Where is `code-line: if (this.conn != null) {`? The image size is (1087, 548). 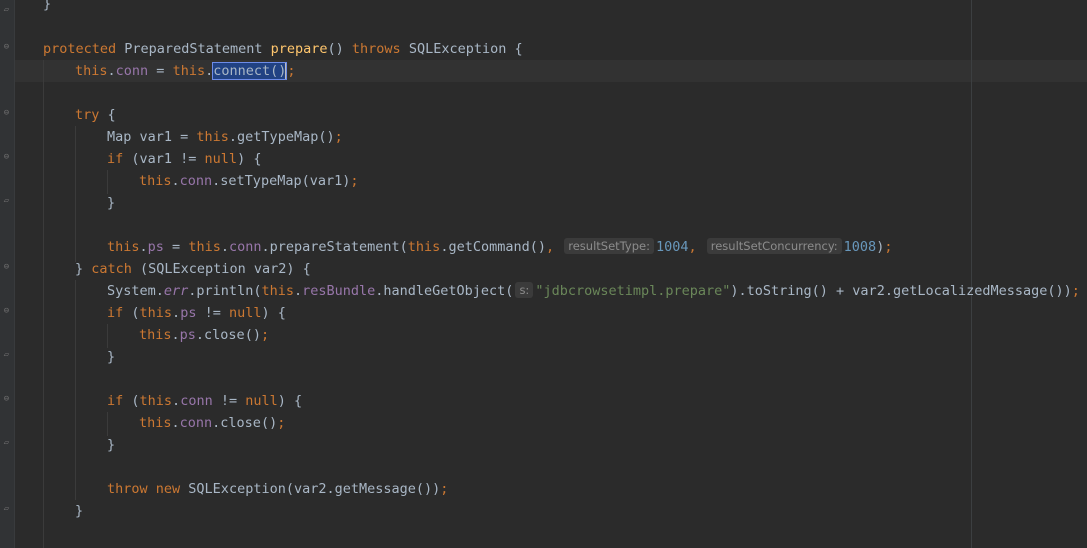
code-line: if (this.conn != null) { is located at coordinates (204, 401).